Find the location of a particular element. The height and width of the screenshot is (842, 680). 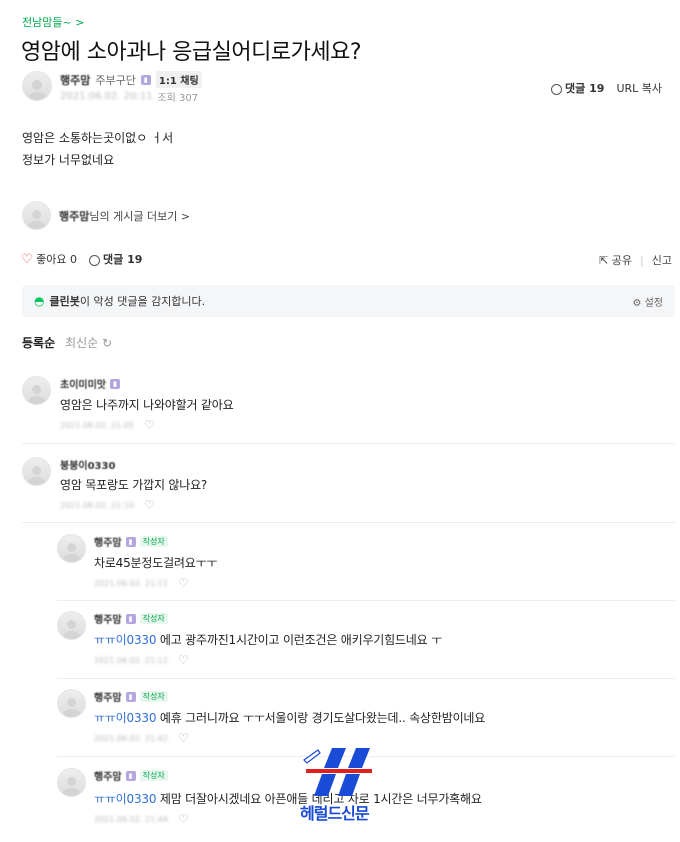

post-body-line: 영암은 소통하는곳이없ㅇ ㅓ서 is located at coordinates (98, 138).